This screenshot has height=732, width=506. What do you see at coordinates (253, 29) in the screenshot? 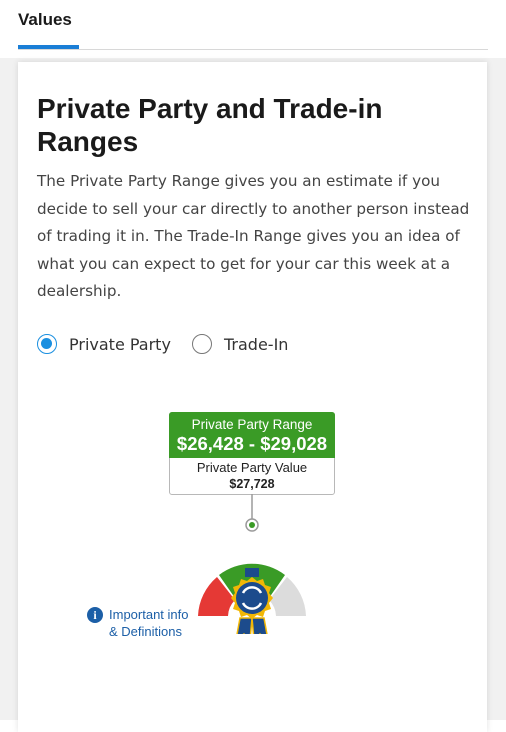
I see `top-tab-bar: Values` at bounding box center [253, 29].